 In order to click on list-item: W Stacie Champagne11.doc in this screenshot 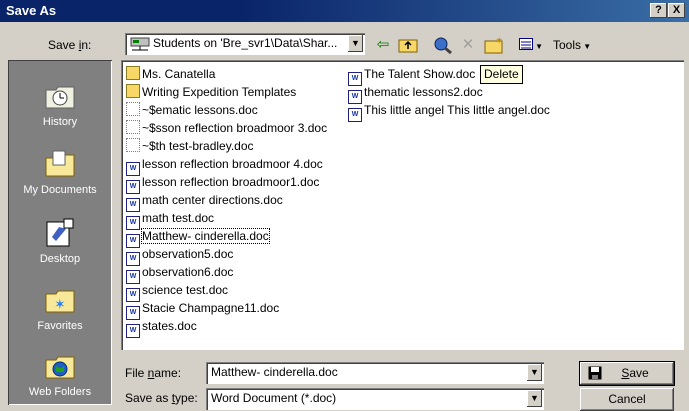, I will do `click(203, 309)`.